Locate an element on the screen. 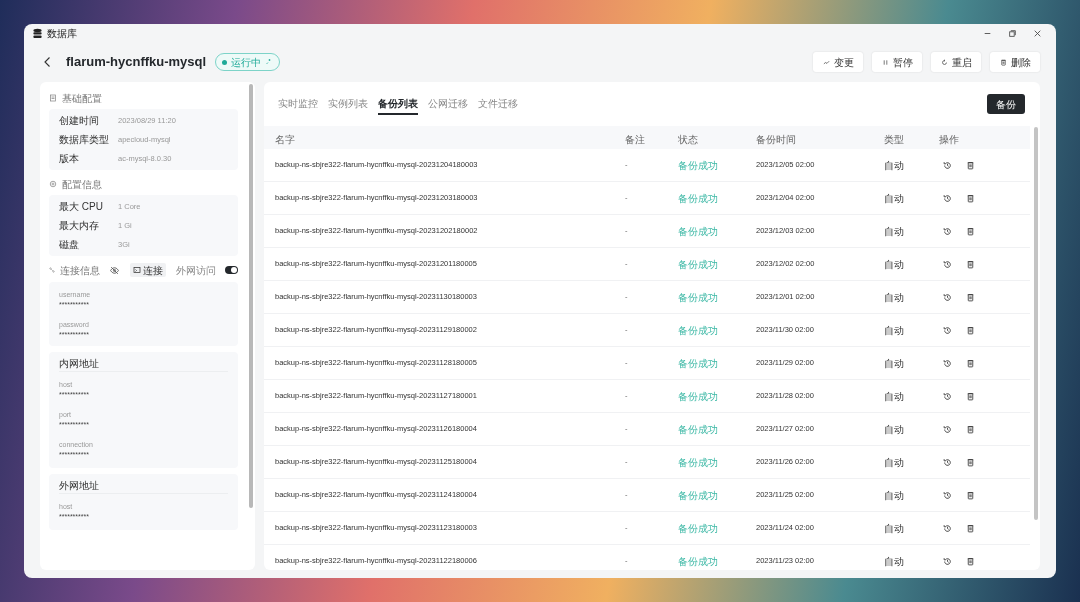  external-access-toggle is located at coordinates (231, 270).